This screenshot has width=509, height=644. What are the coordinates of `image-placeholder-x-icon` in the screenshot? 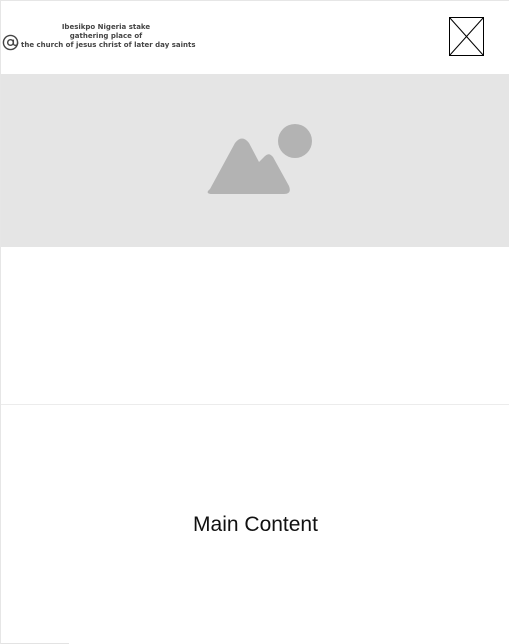 It's located at (466, 36).